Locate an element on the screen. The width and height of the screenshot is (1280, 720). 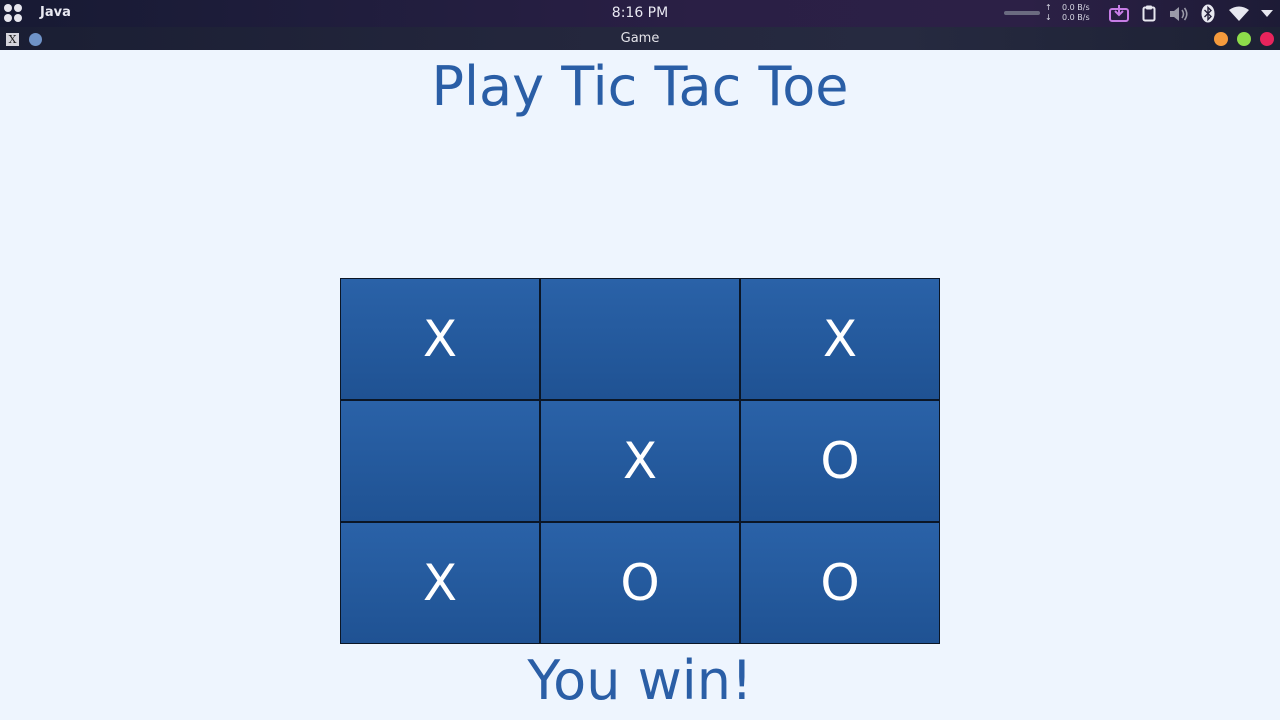
board-cell-8: O is located at coordinates (640, 583).